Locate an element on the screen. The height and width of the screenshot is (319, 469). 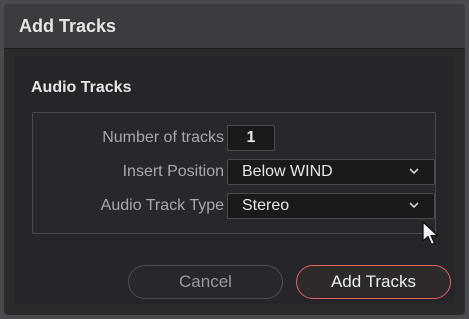
number-of-tracks-row: Number of tracks 1 is located at coordinates (234, 138).